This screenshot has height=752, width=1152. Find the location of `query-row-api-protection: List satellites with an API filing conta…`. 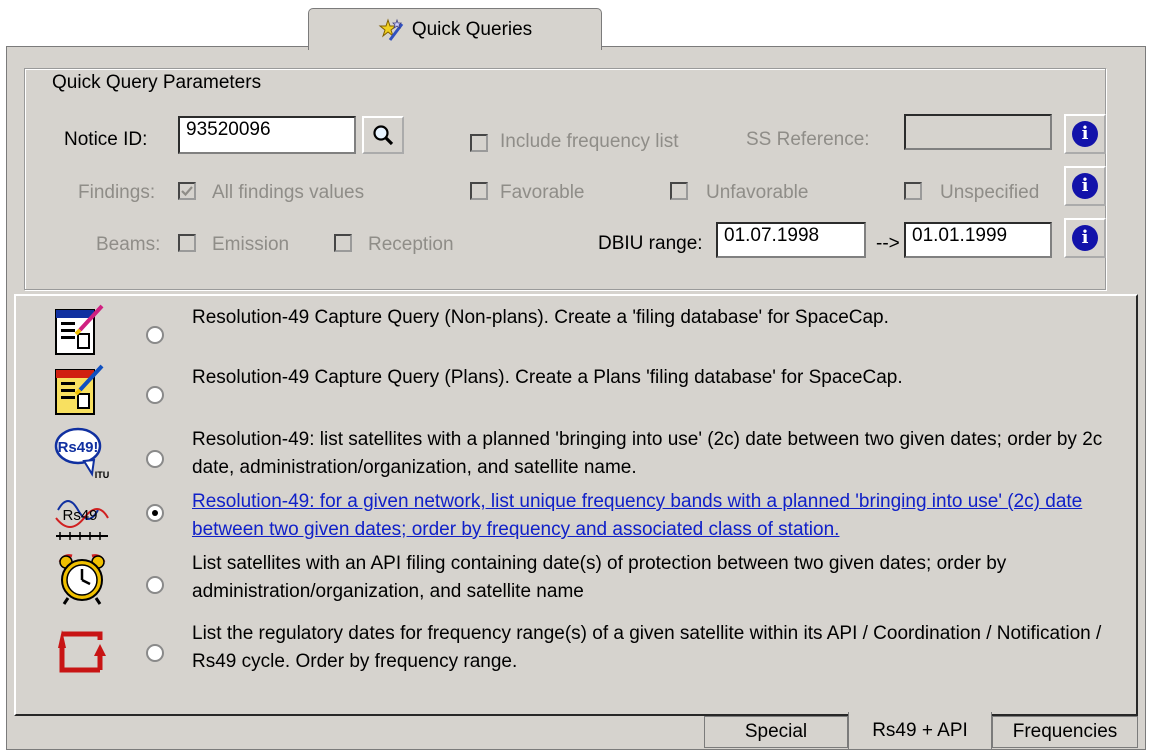

query-row-api-protection: List satellites with an API filing conta… is located at coordinates (576, 578).